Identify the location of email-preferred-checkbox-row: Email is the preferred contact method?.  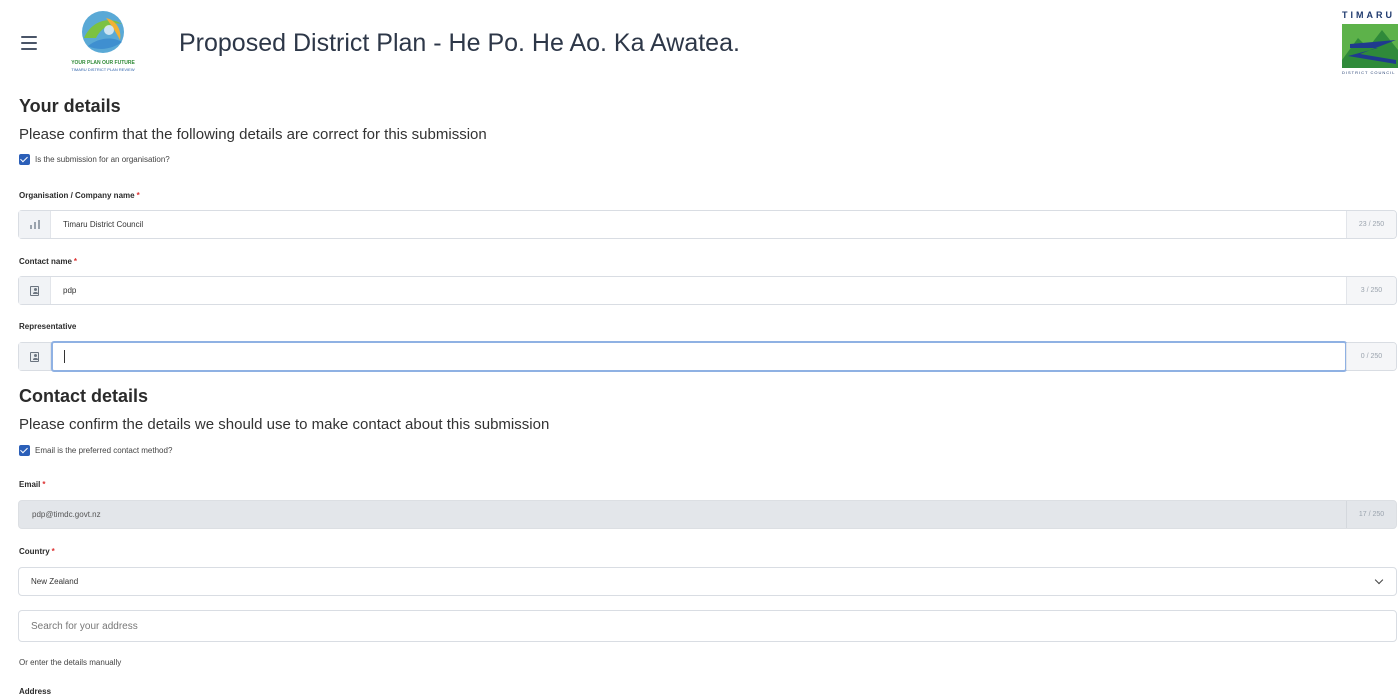
(95, 450).